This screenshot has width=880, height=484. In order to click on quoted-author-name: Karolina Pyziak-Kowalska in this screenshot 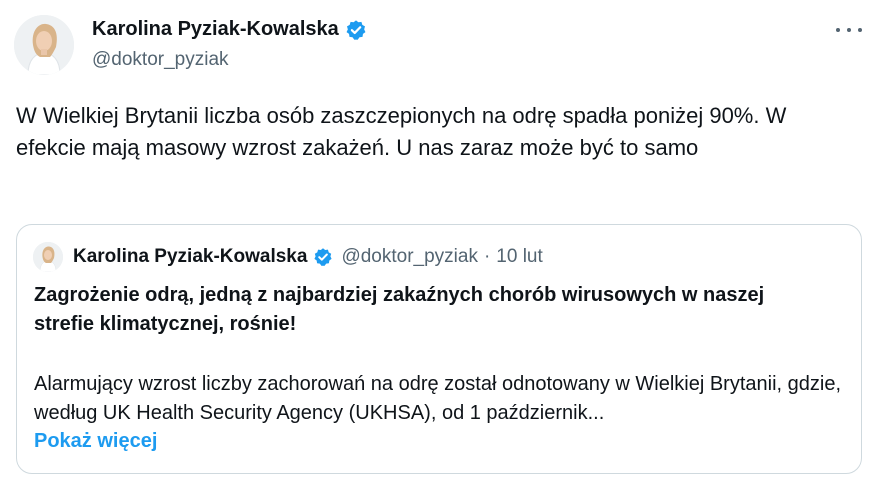, I will do `click(190, 256)`.